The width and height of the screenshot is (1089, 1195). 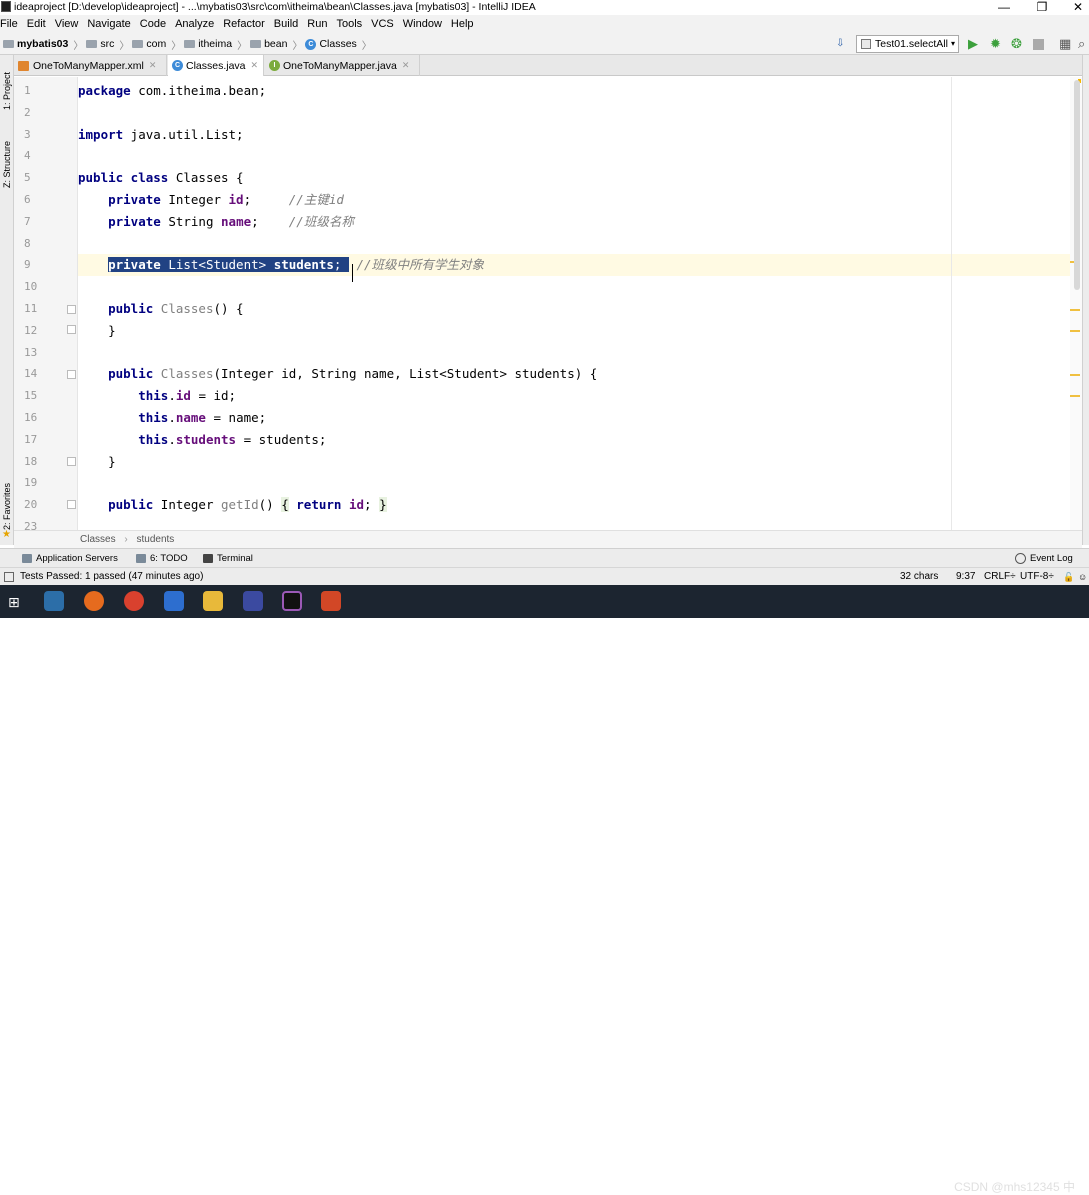 What do you see at coordinates (356, 505) in the screenshot?
I see `field-name: id` at bounding box center [356, 505].